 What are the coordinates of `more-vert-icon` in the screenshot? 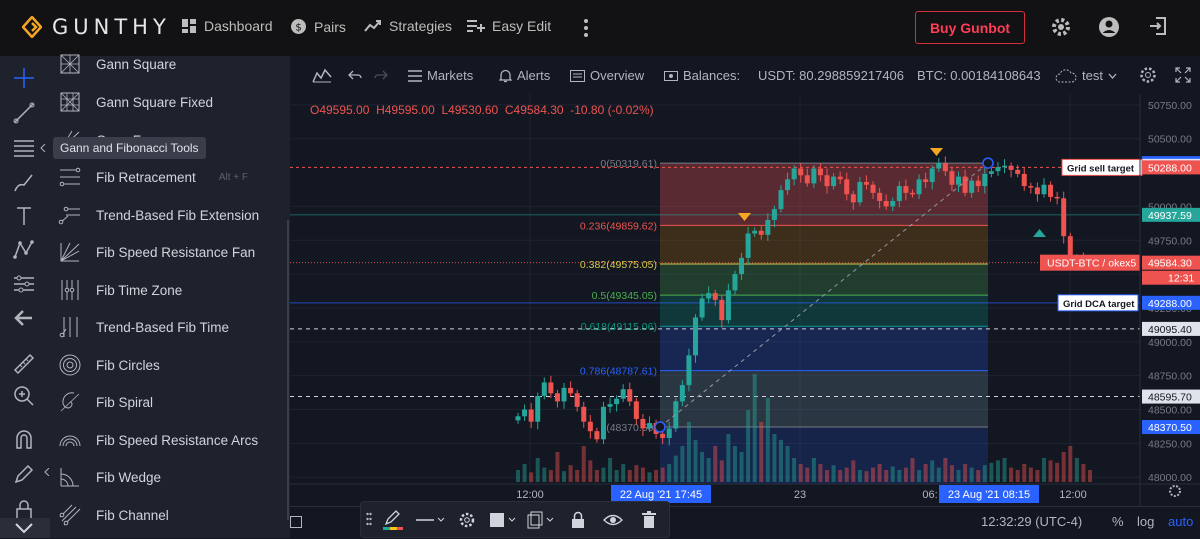 It's located at (586, 28).